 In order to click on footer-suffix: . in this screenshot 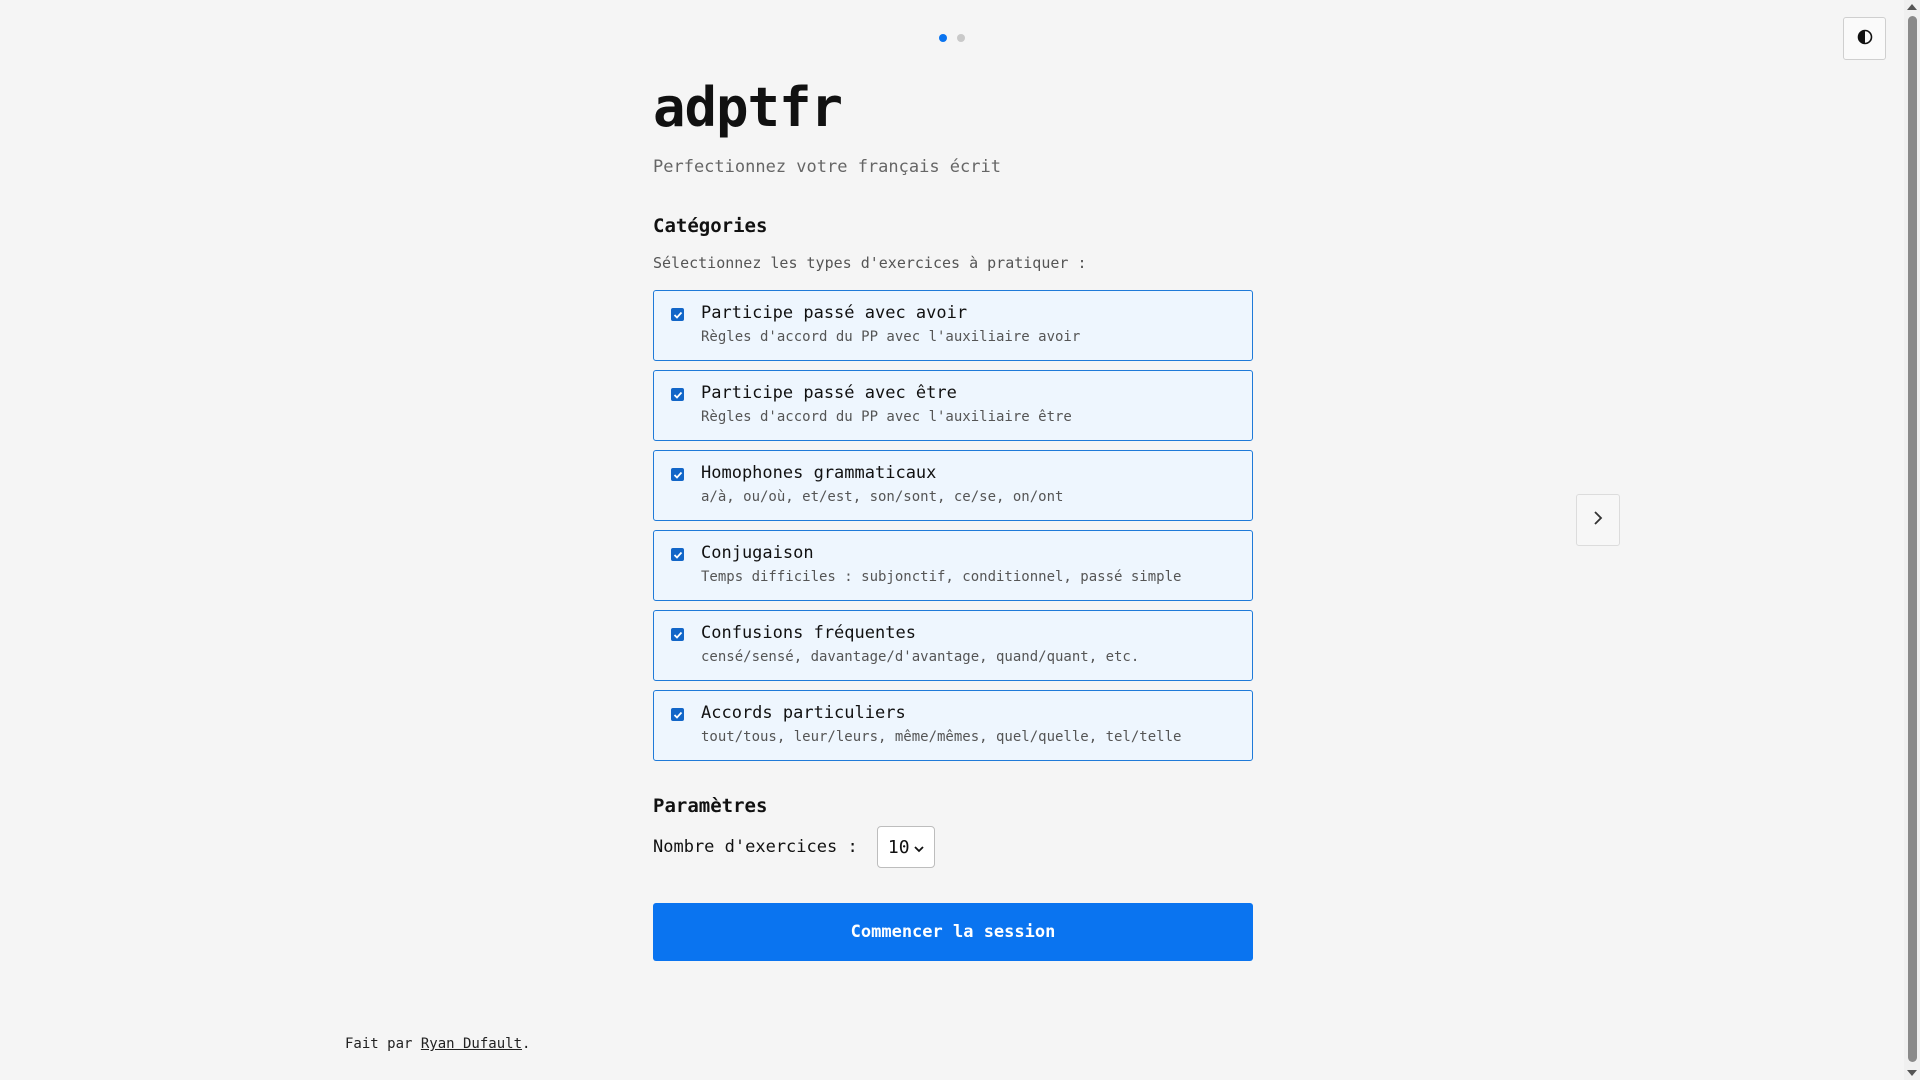, I will do `click(526, 1044)`.